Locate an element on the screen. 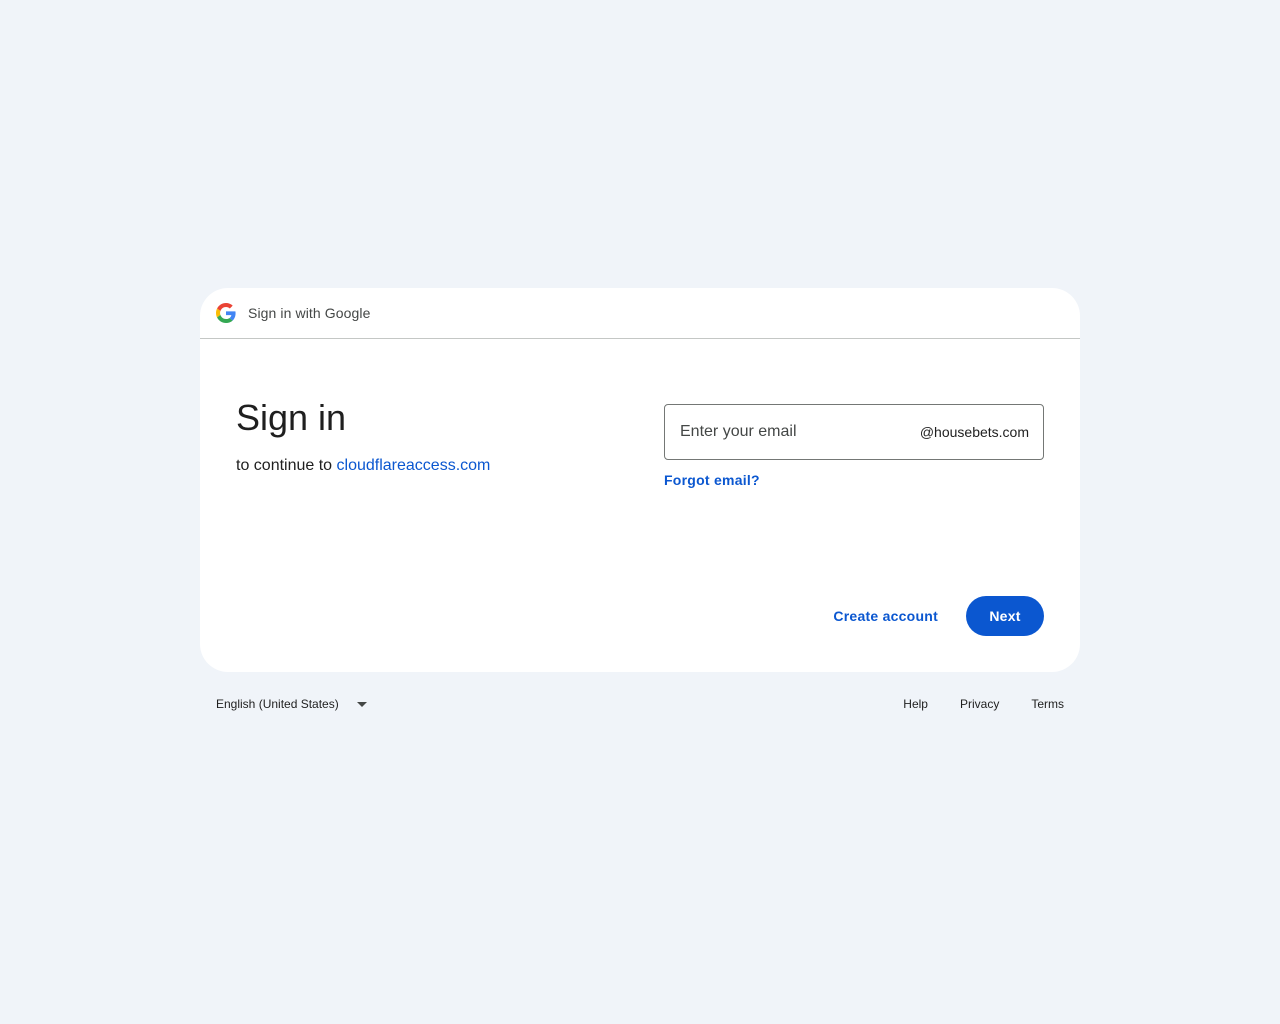 This screenshot has width=1280, height=1024. caret-down-icon is located at coordinates (361, 704).